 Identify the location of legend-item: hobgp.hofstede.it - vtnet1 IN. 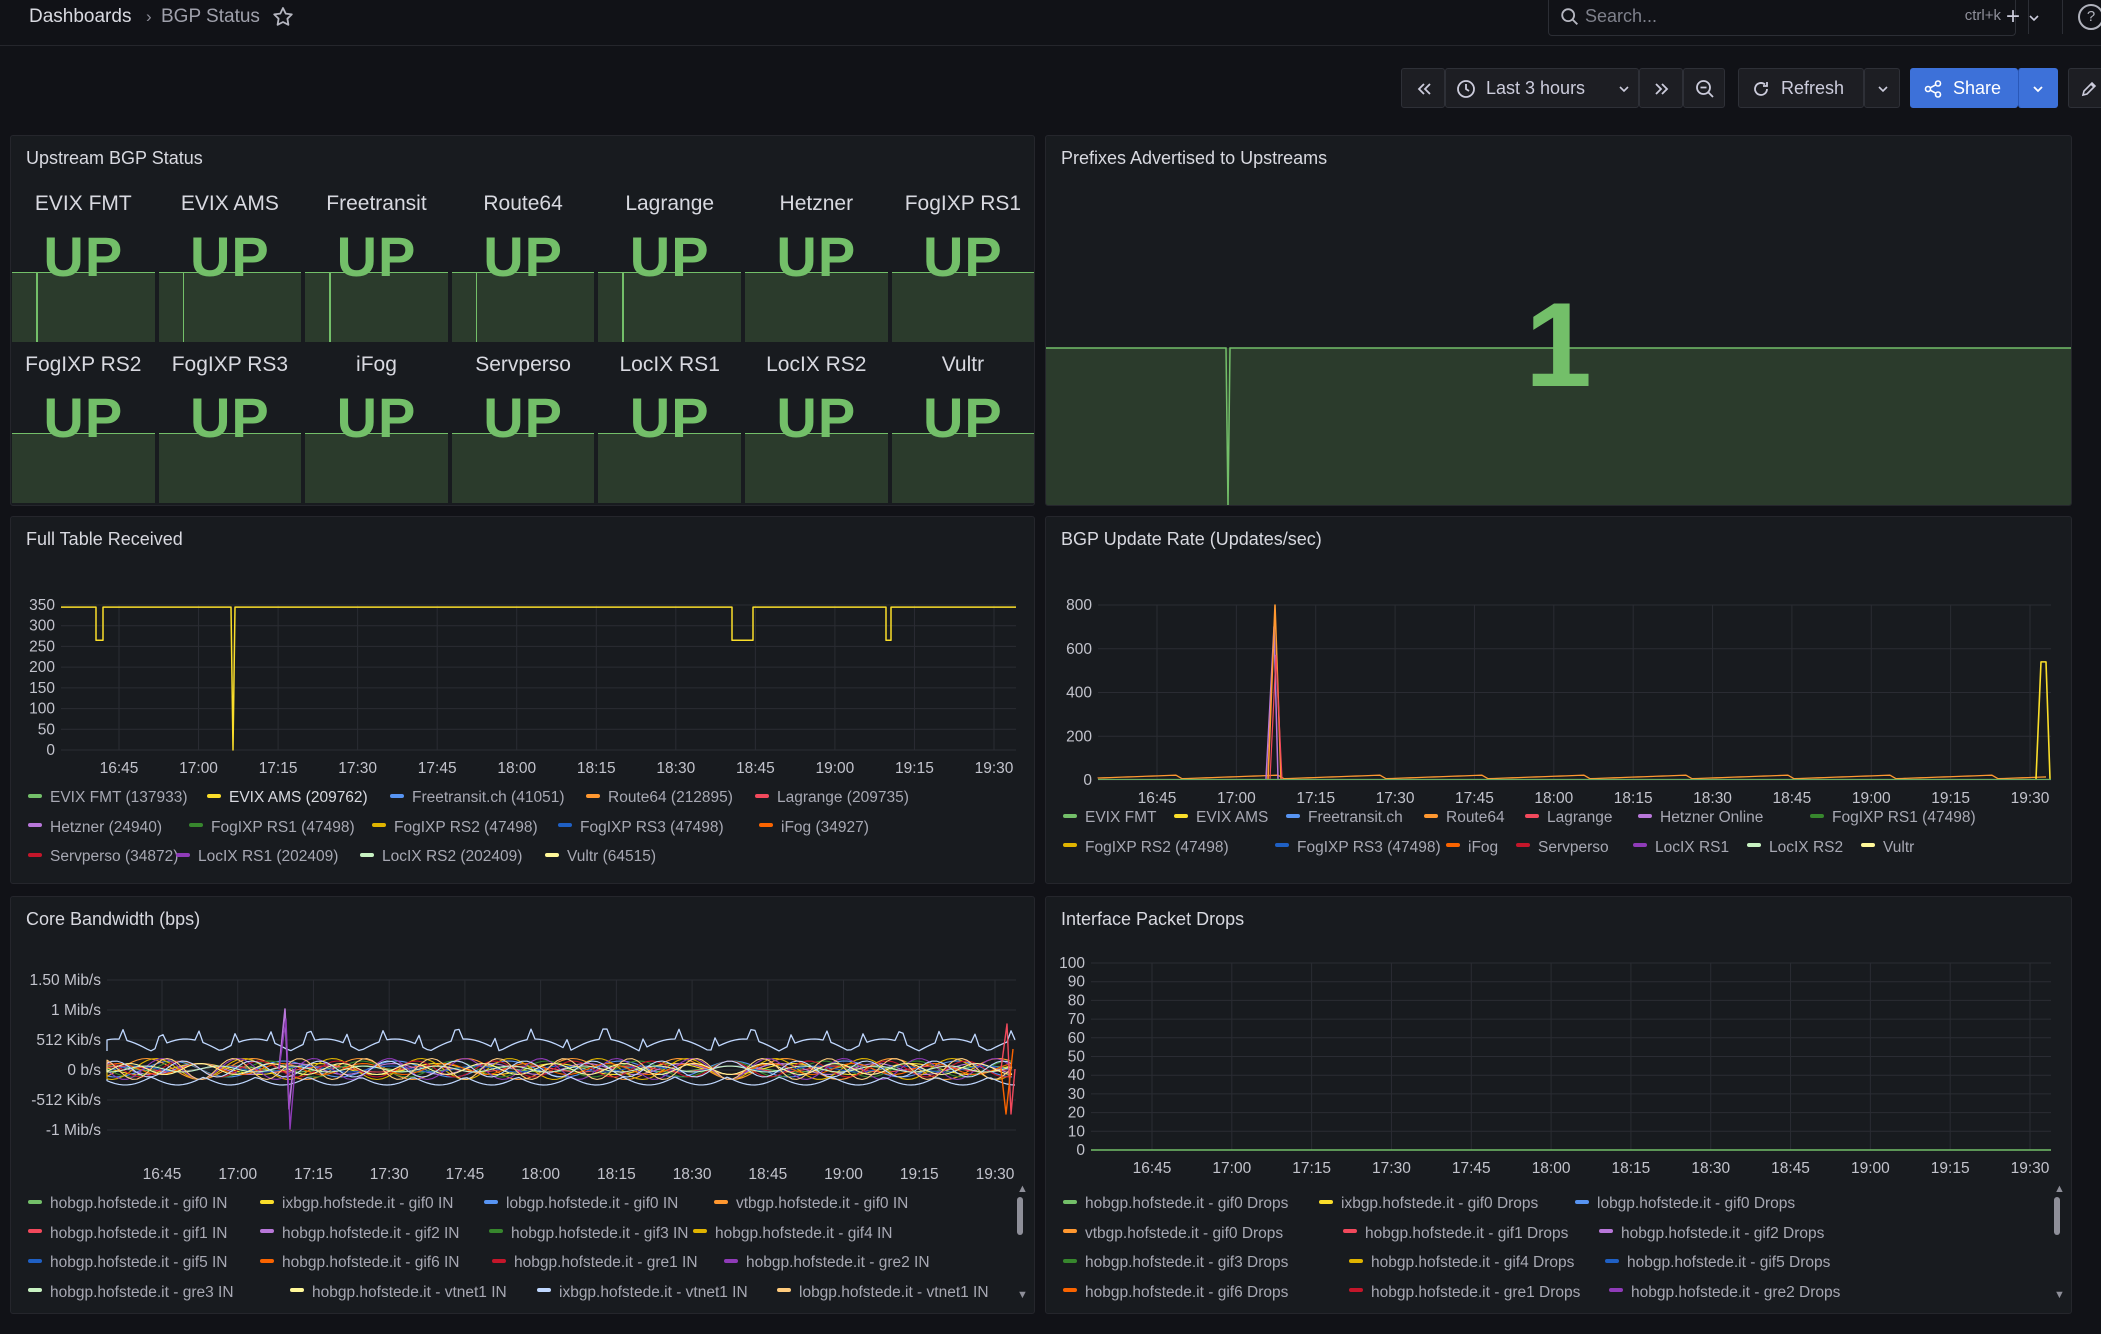
(398, 1293).